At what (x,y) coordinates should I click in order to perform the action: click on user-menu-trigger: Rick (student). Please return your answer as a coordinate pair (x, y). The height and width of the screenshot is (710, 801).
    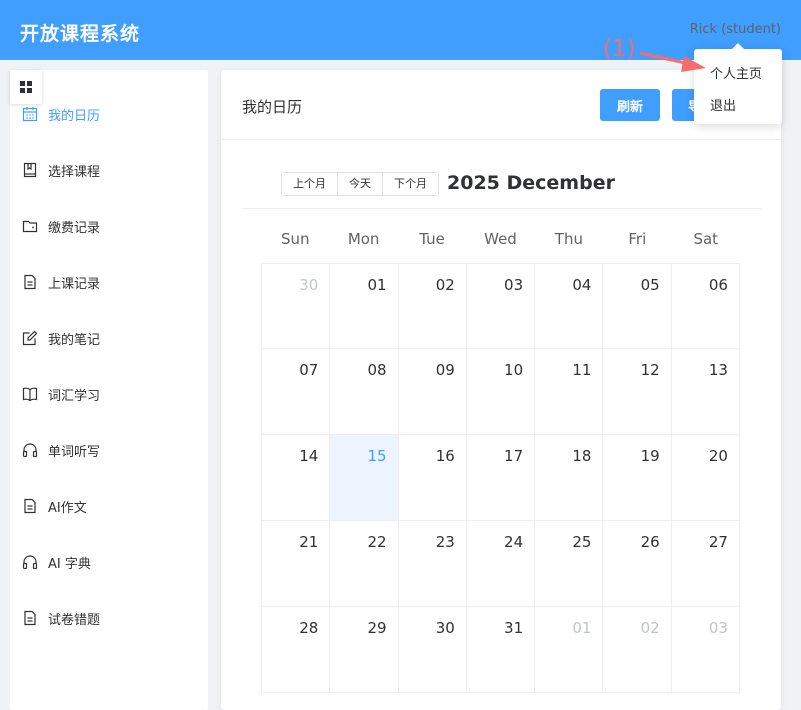
    Looking at the image, I should click on (735, 29).